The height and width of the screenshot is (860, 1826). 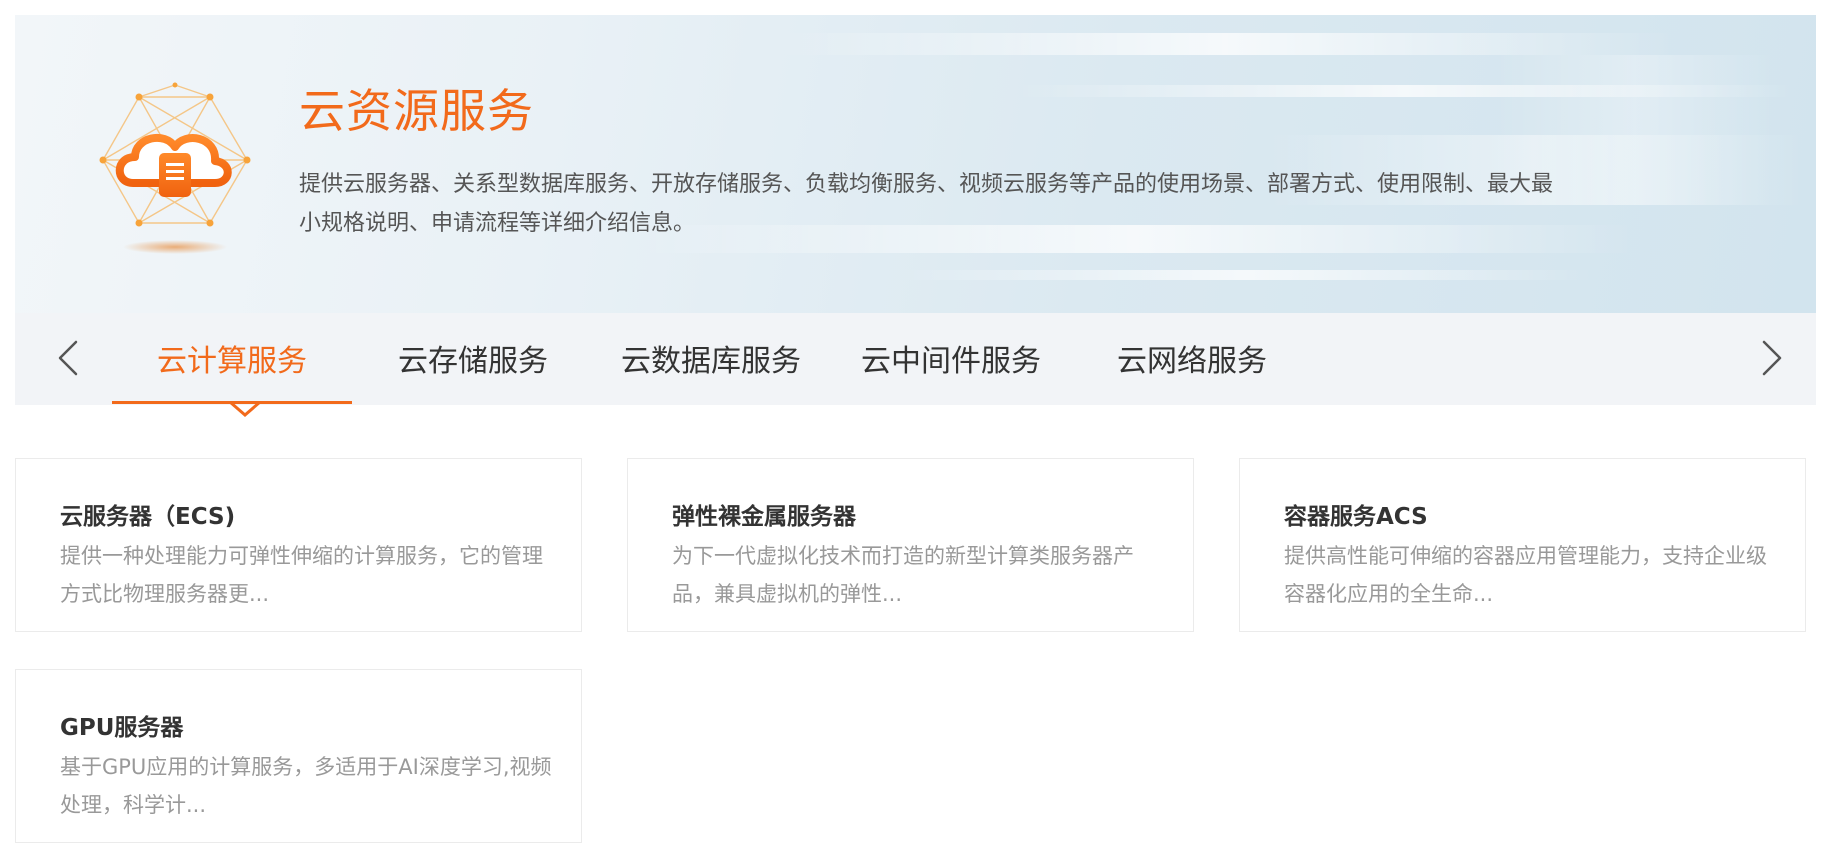 What do you see at coordinates (1192, 359) in the screenshot?
I see `tab-cloud-network: 云网络服务` at bounding box center [1192, 359].